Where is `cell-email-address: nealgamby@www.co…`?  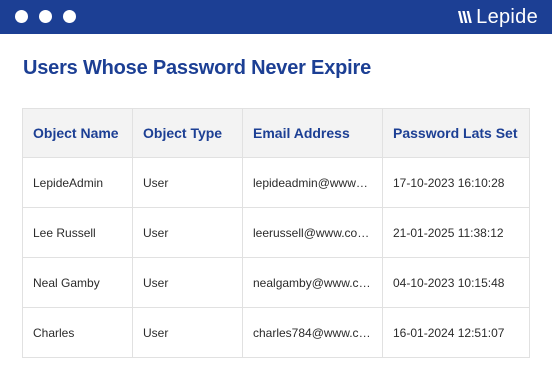
cell-email-address: nealgamby@www.co… is located at coordinates (312, 282).